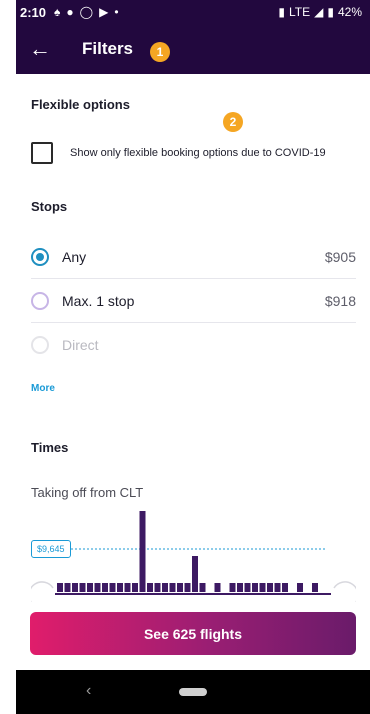  What do you see at coordinates (33, 12) in the screenshot?
I see `status-time: 2:10` at bounding box center [33, 12].